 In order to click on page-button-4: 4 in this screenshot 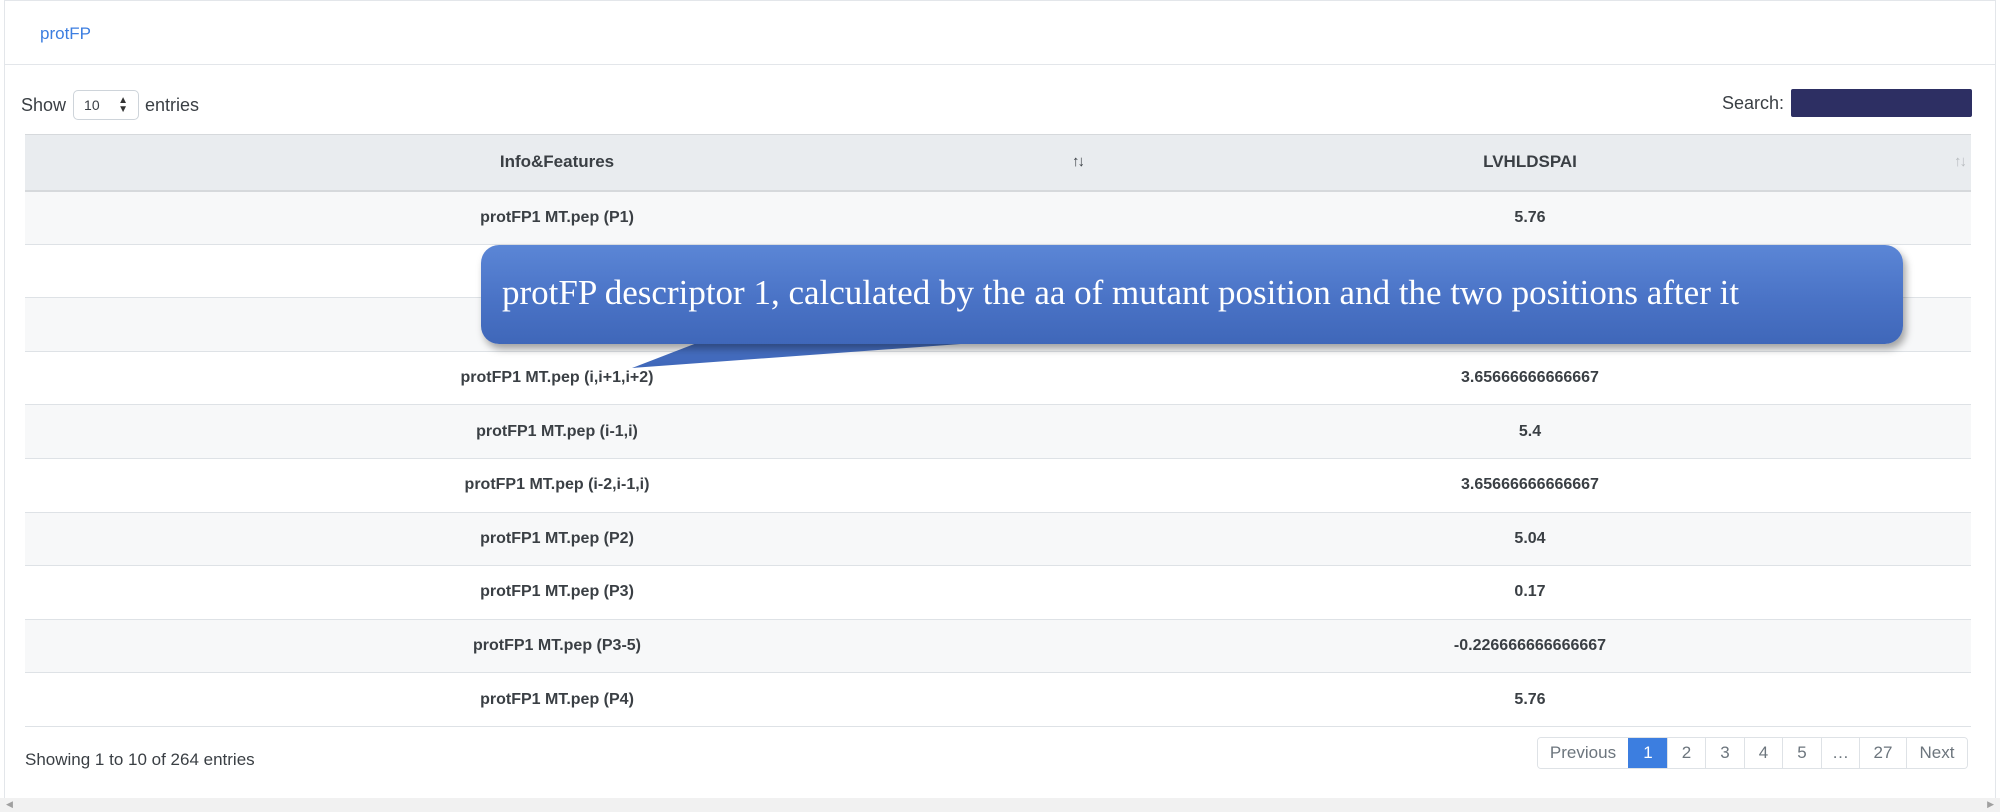, I will do `click(1763, 753)`.